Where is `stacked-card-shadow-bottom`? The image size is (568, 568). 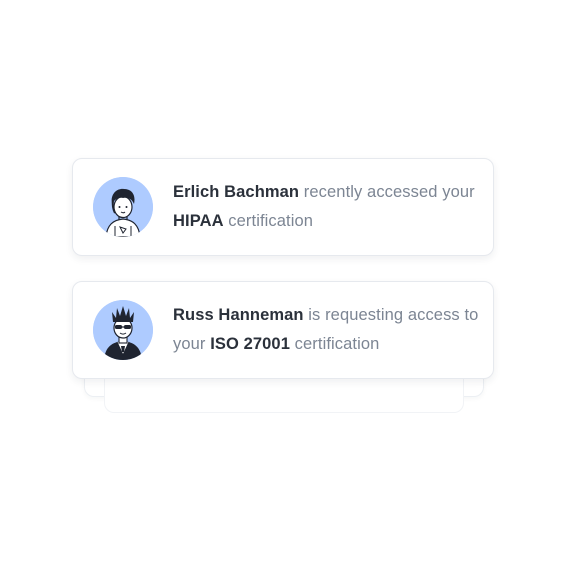
stacked-card-shadow-bottom is located at coordinates (284, 395).